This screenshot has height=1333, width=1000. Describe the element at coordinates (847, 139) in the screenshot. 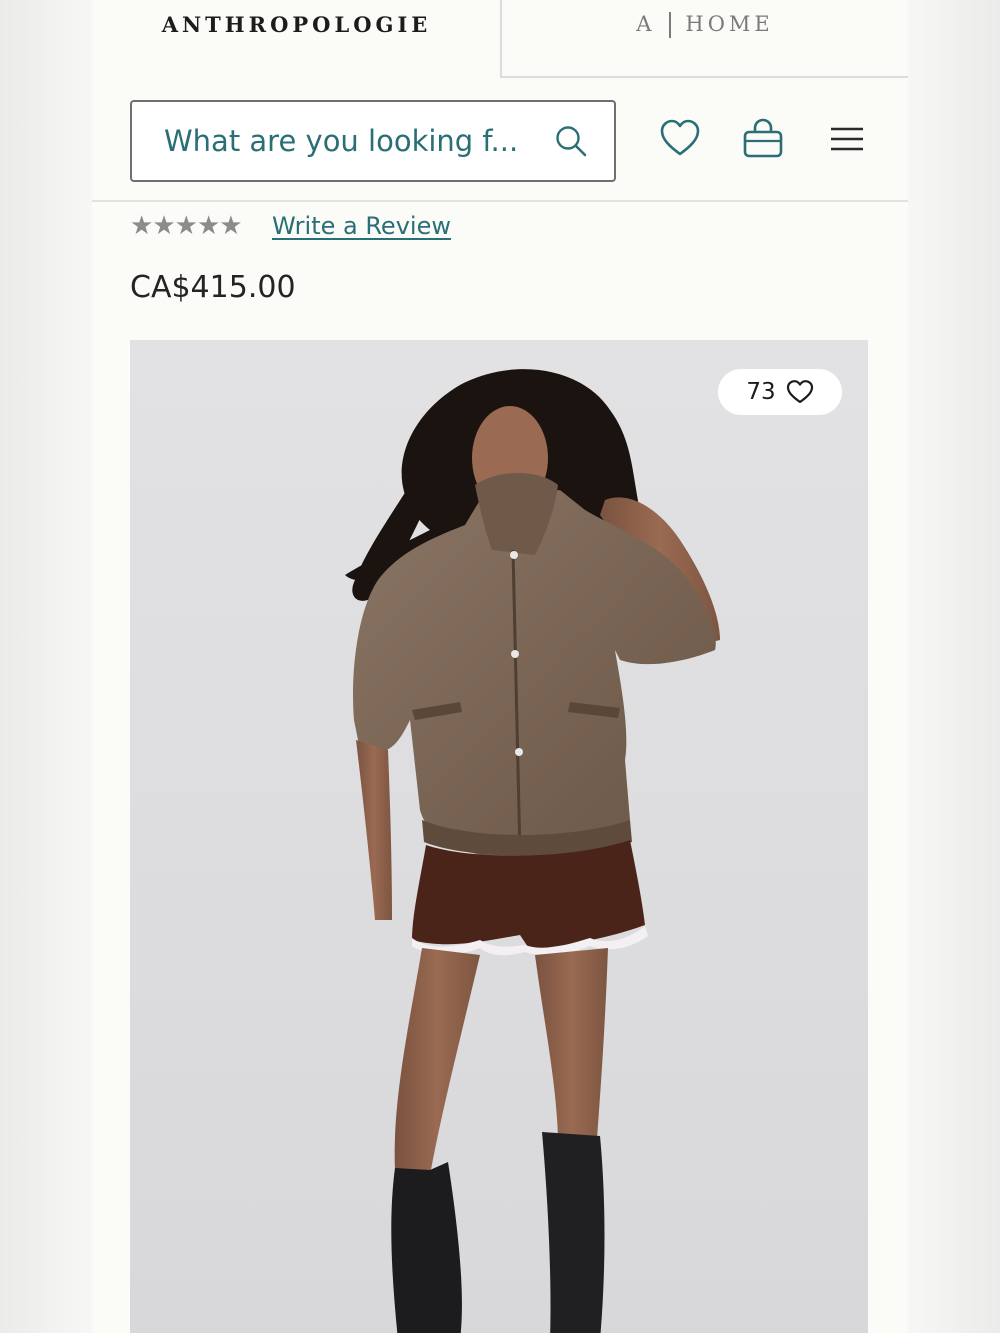

I see `hamburger-menu-icon` at that location.